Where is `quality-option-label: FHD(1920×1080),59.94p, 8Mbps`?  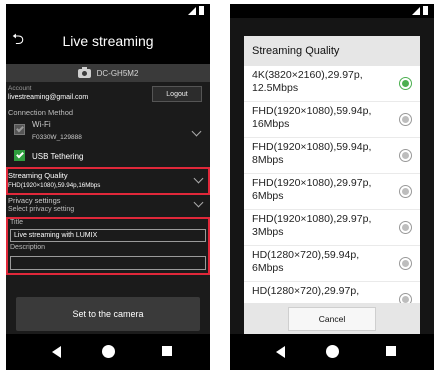
quality-option-label: FHD(1920×1080),59.94p, 8Mbps is located at coordinates (312, 153).